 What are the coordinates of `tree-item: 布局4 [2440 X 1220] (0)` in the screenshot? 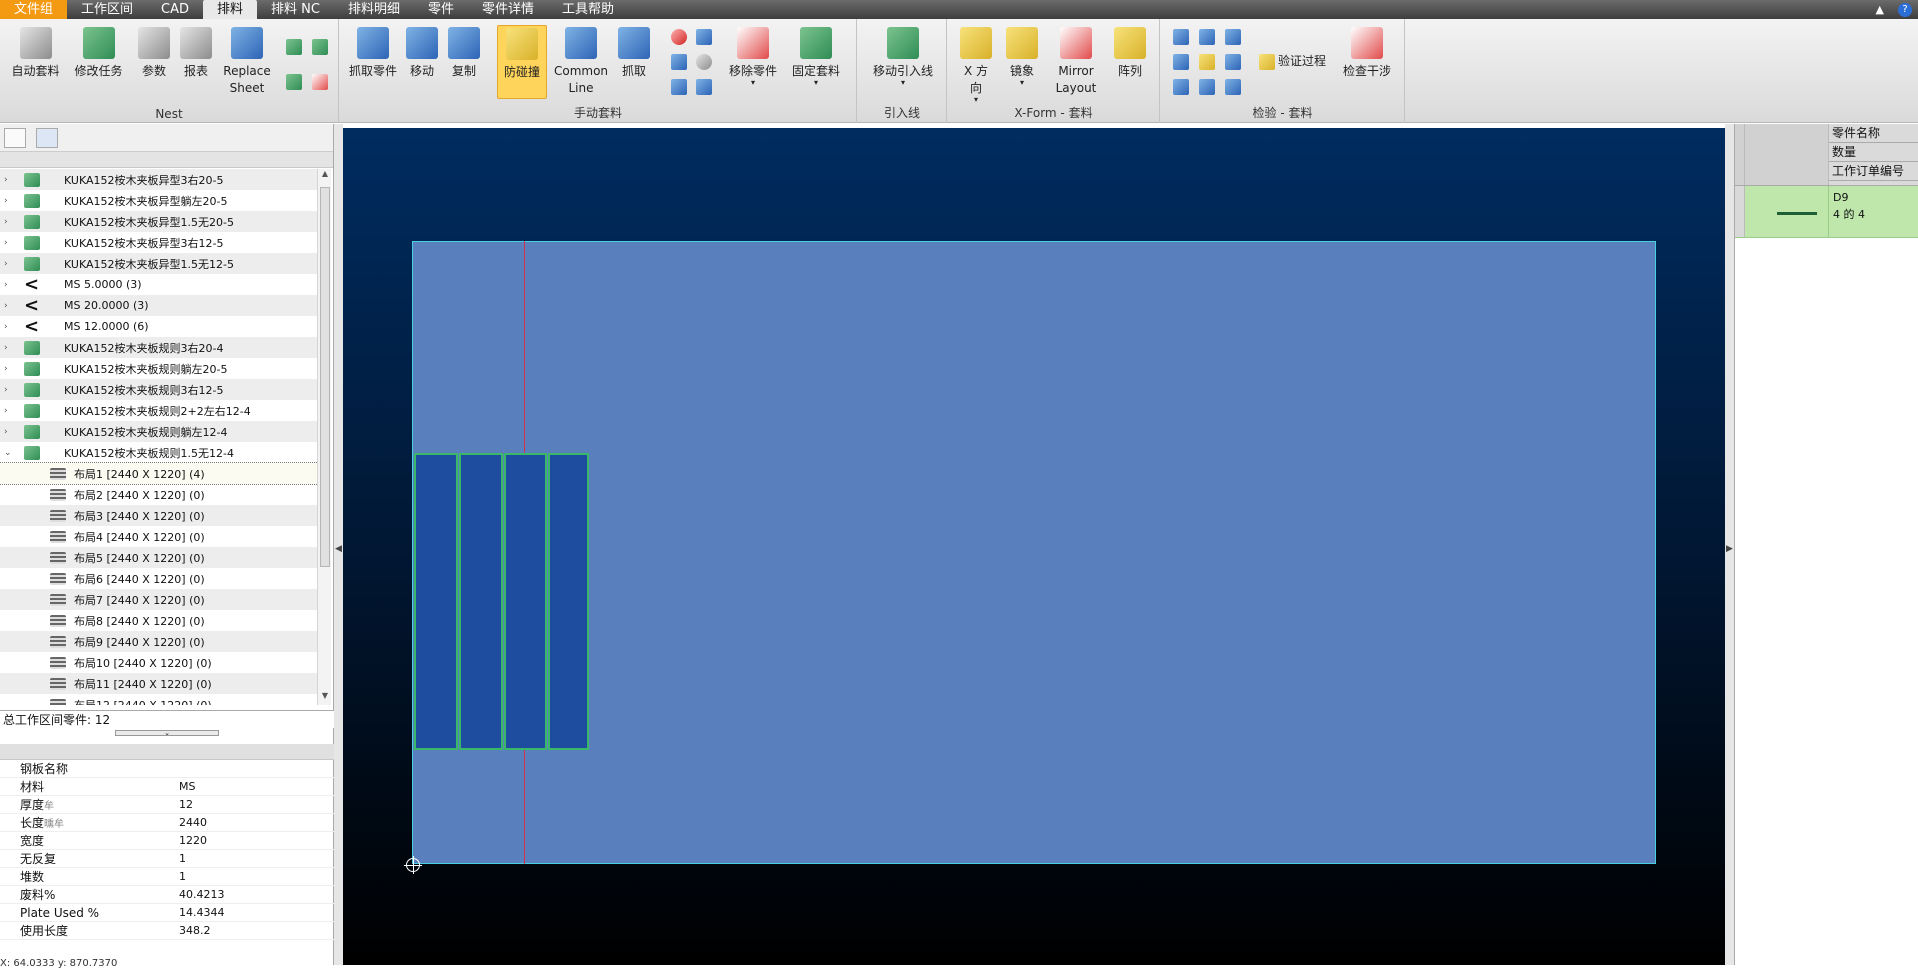 It's located at (159, 536).